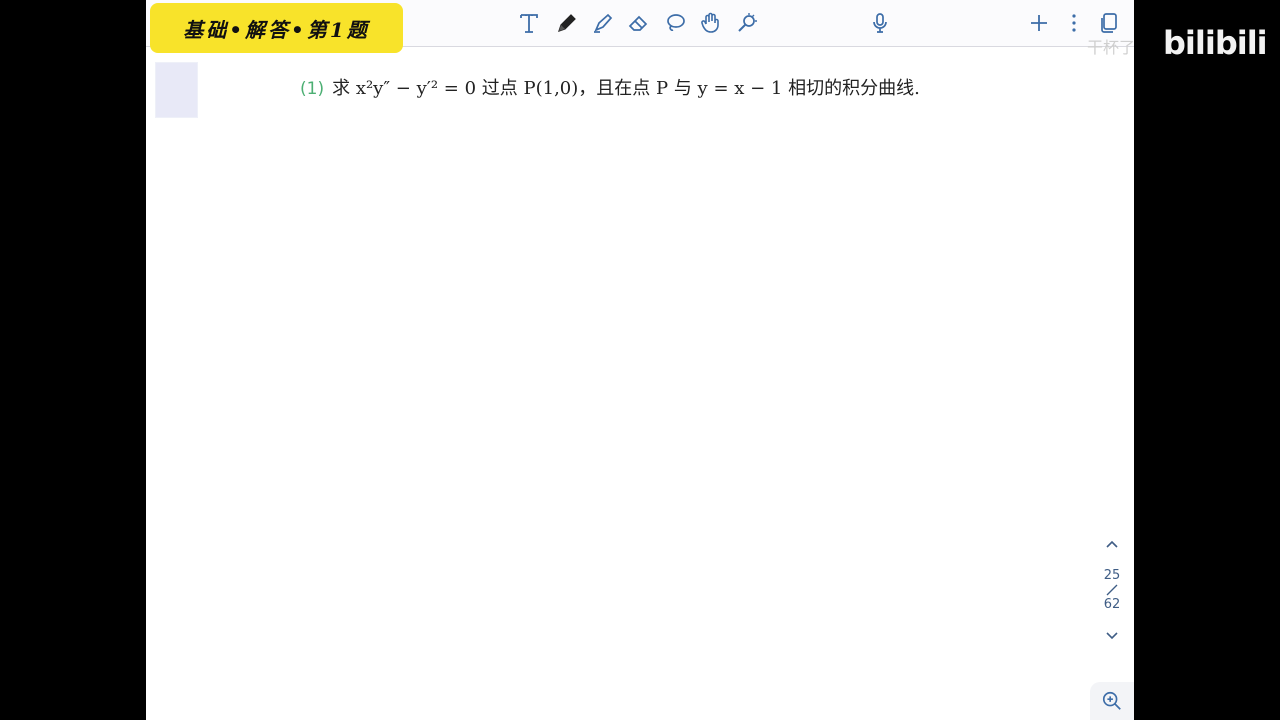 This screenshot has height=720, width=1280. I want to click on zoom-in-icon, so click(1111, 700).